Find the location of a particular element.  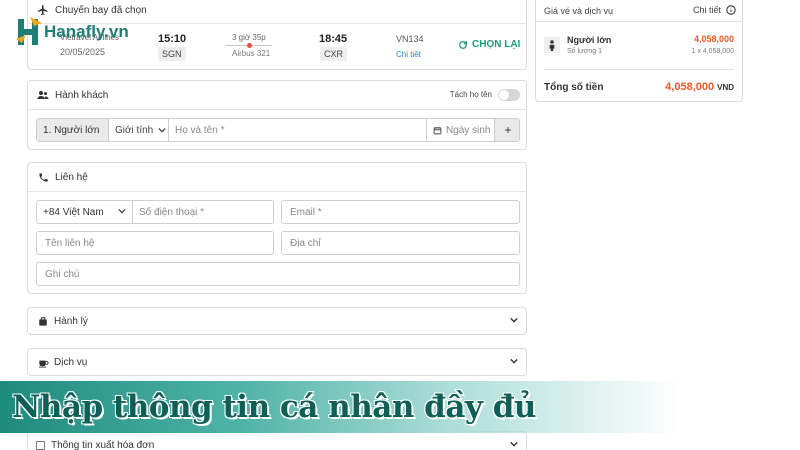

services-title: Dịch vụ is located at coordinates (71, 362).